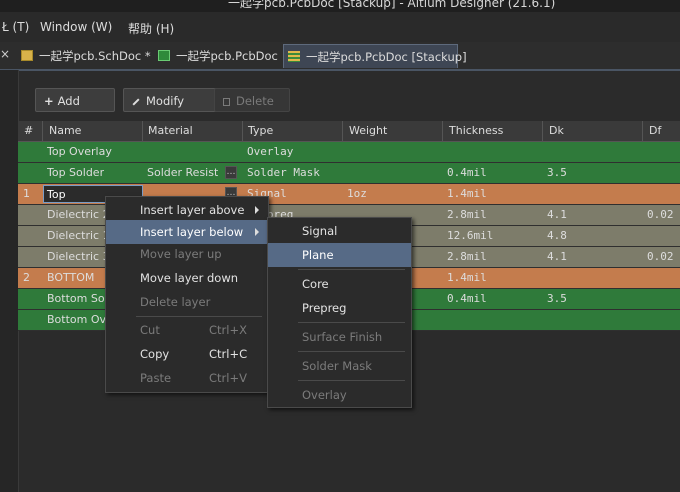 The image size is (680, 492). What do you see at coordinates (26, 277) in the screenshot?
I see `cell-num: 2` at bounding box center [26, 277].